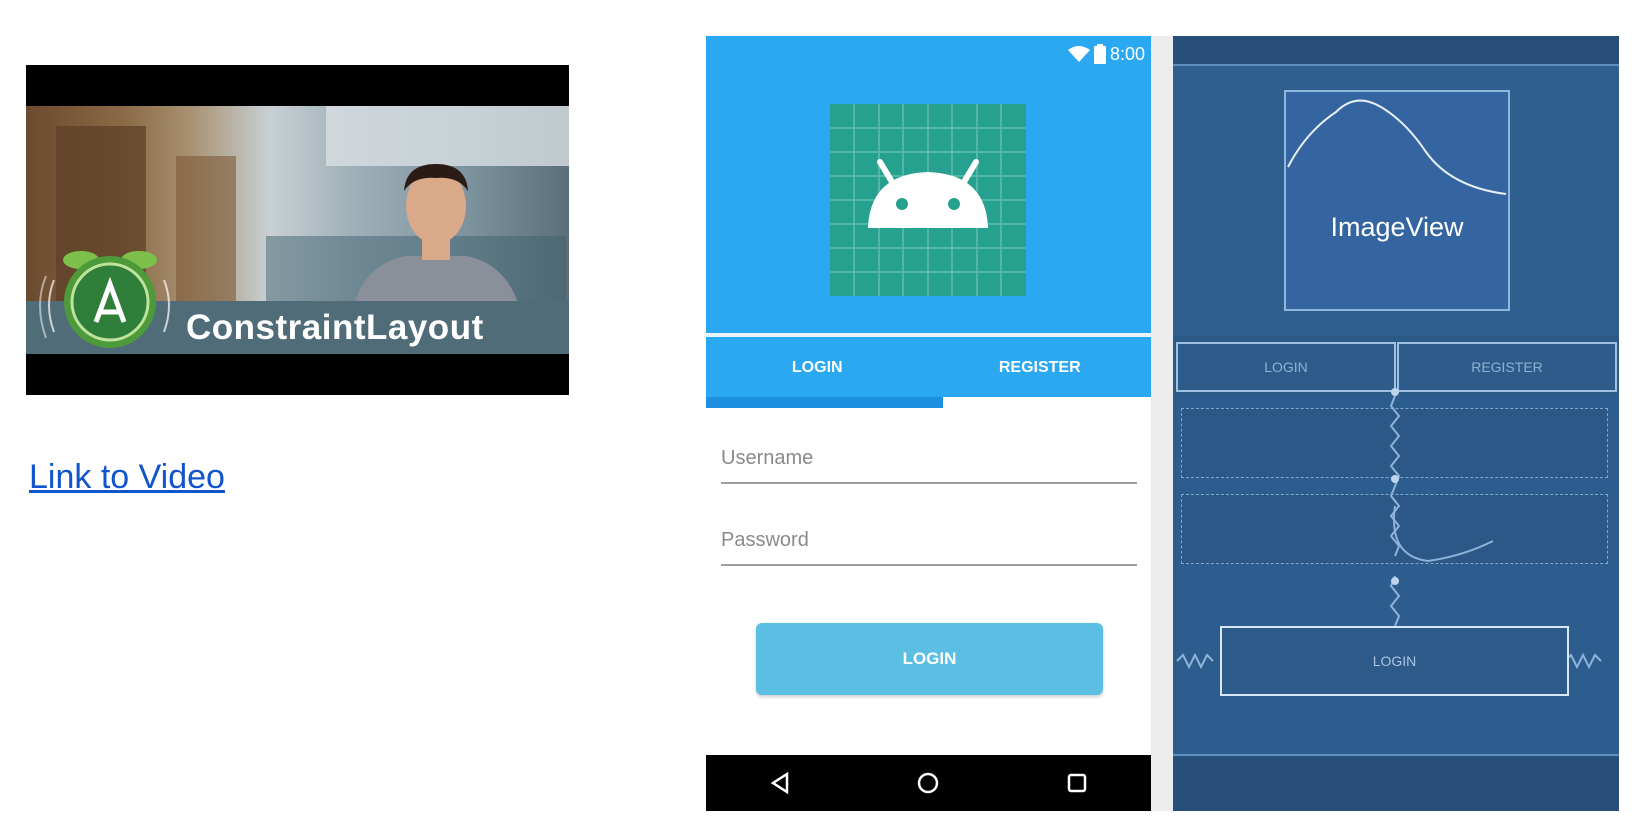 The height and width of the screenshot is (838, 1648). What do you see at coordinates (929, 659) in the screenshot?
I see `login-button: LOGIN` at bounding box center [929, 659].